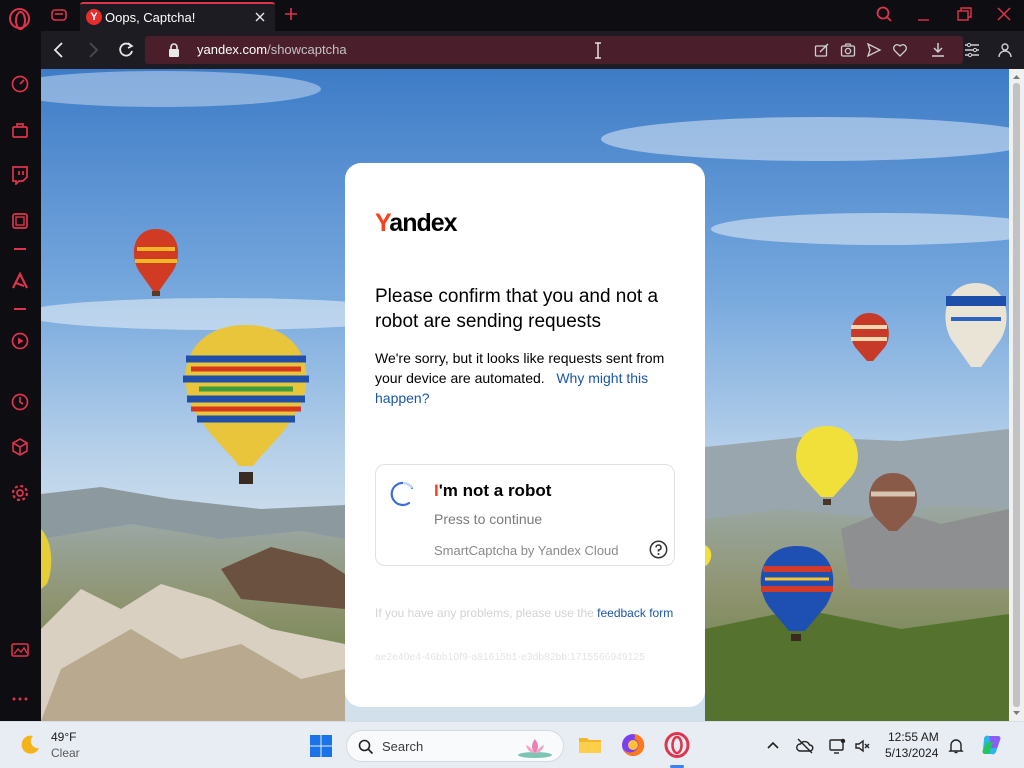 This screenshot has height=768, width=1024. I want to click on copilot-icon, so click(992, 745).